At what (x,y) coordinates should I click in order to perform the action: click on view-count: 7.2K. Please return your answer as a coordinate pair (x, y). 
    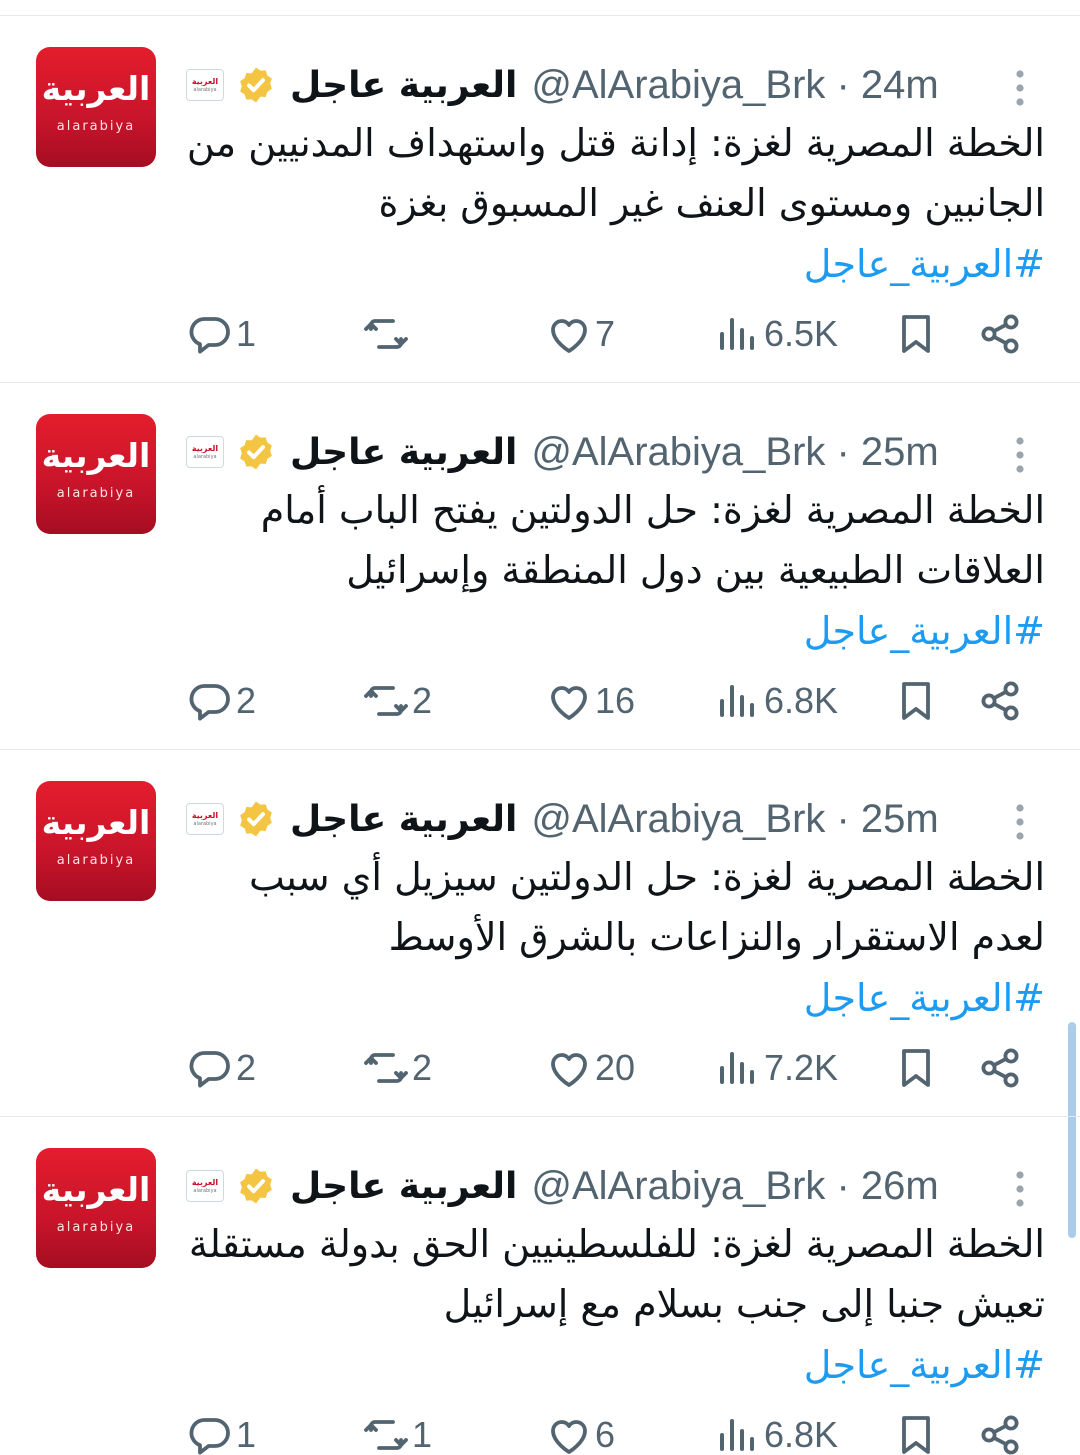
    Looking at the image, I should click on (801, 1067).